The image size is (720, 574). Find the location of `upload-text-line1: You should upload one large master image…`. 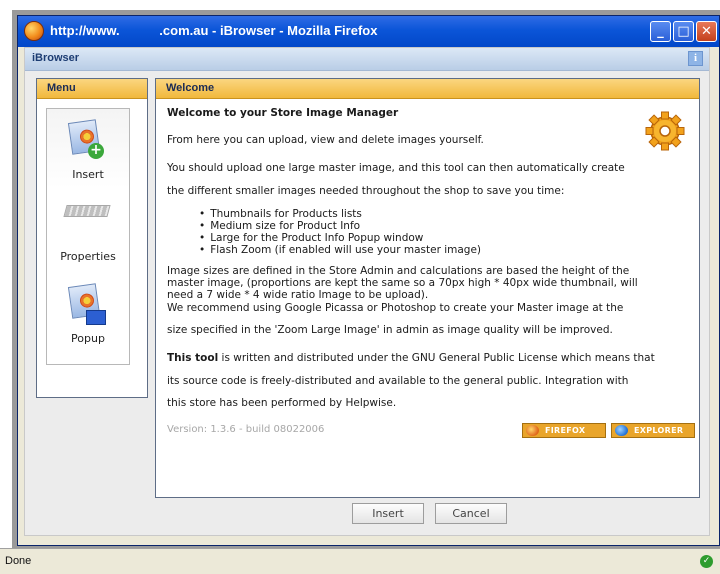

upload-text-line1: You should upload one large master image… is located at coordinates (396, 168).